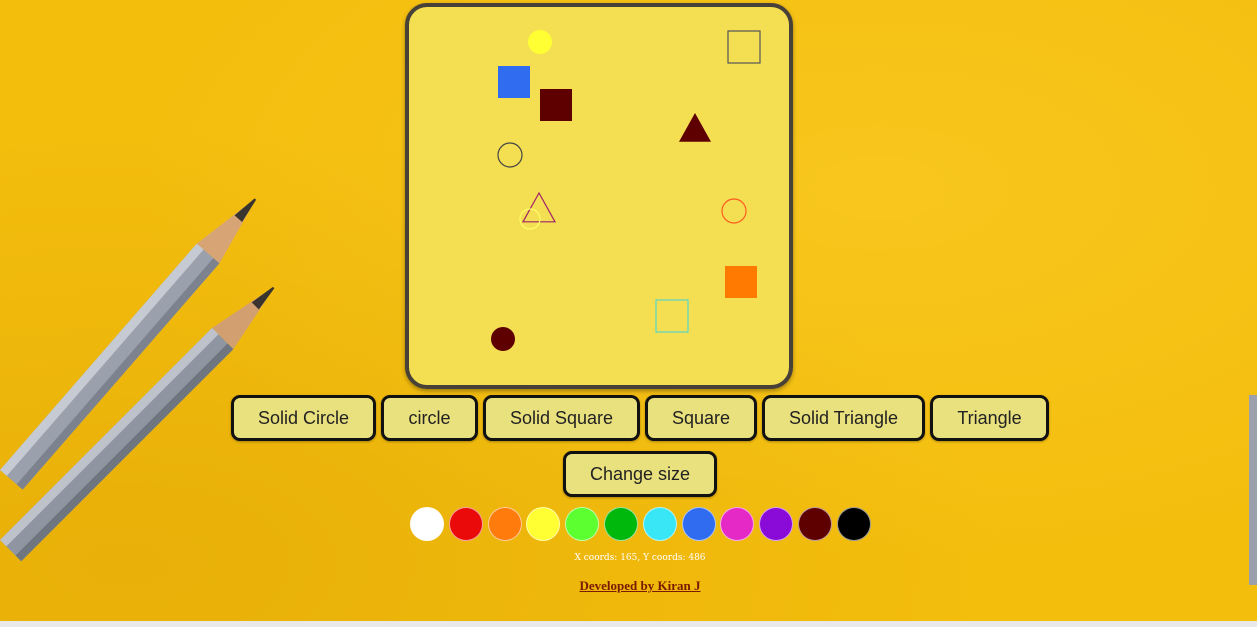 This screenshot has height=627, width=1257. Describe the element at coordinates (640, 474) in the screenshot. I see `change-size-button: Change size` at that location.